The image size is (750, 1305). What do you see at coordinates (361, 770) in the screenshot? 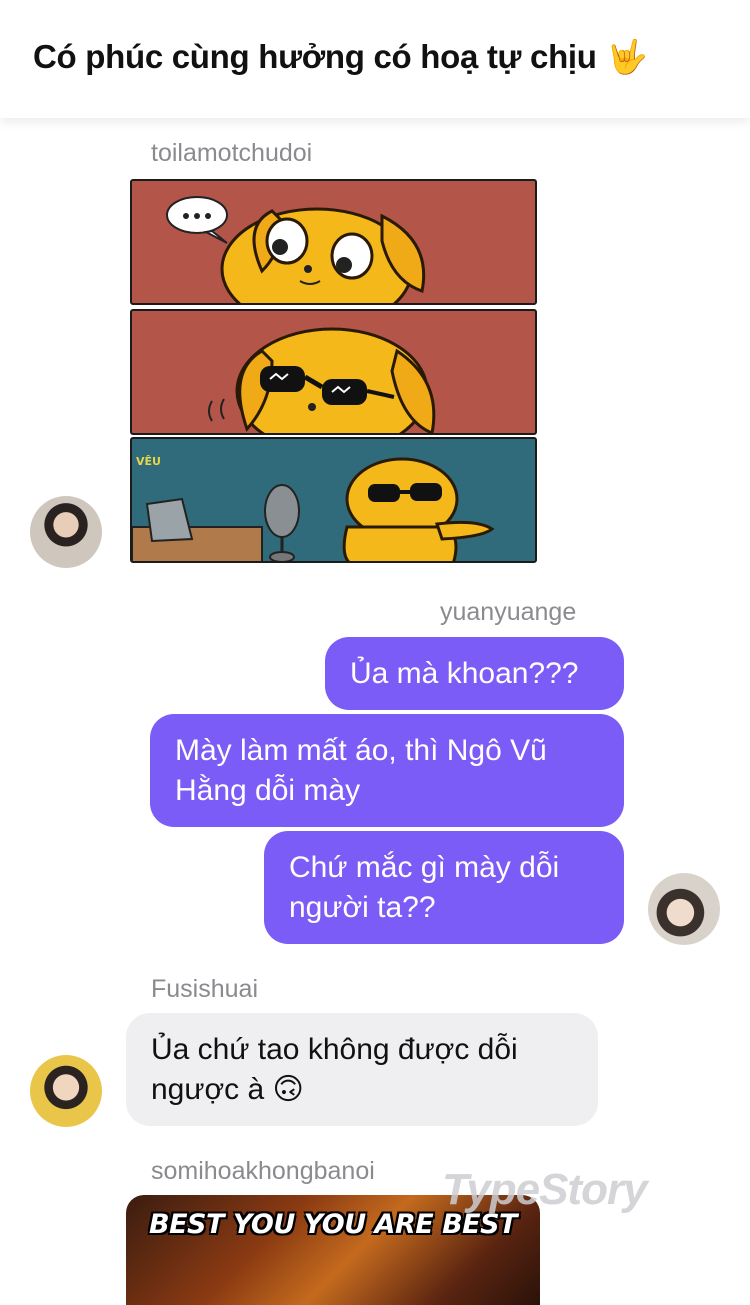
I see `message-text: Mày làm mất áo, thì Ngô Vũ Hằng dỗi mày` at bounding box center [361, 770].